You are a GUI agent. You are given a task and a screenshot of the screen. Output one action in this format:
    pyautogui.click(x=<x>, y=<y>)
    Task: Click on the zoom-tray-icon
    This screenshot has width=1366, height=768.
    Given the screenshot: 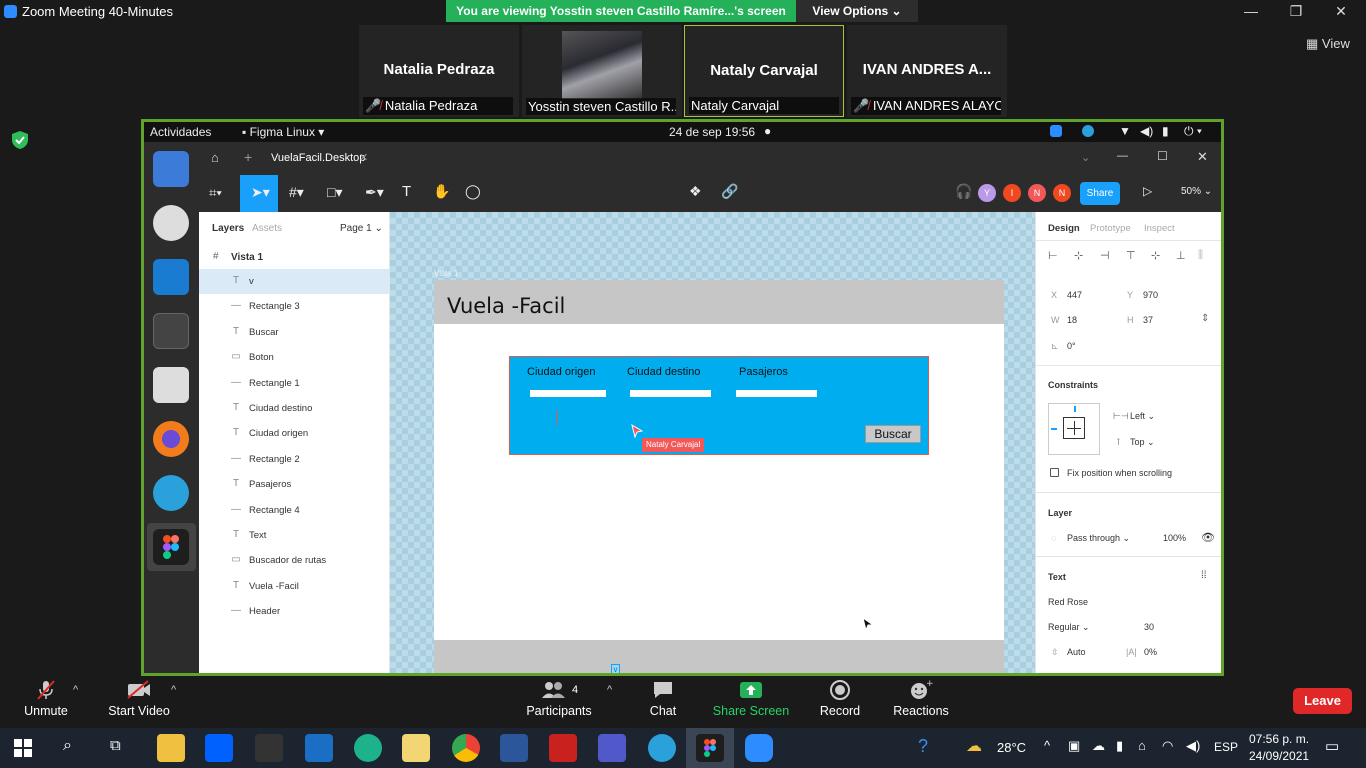 What is the action you would take?
    pyautogui.click(x=1056, y=131)
    